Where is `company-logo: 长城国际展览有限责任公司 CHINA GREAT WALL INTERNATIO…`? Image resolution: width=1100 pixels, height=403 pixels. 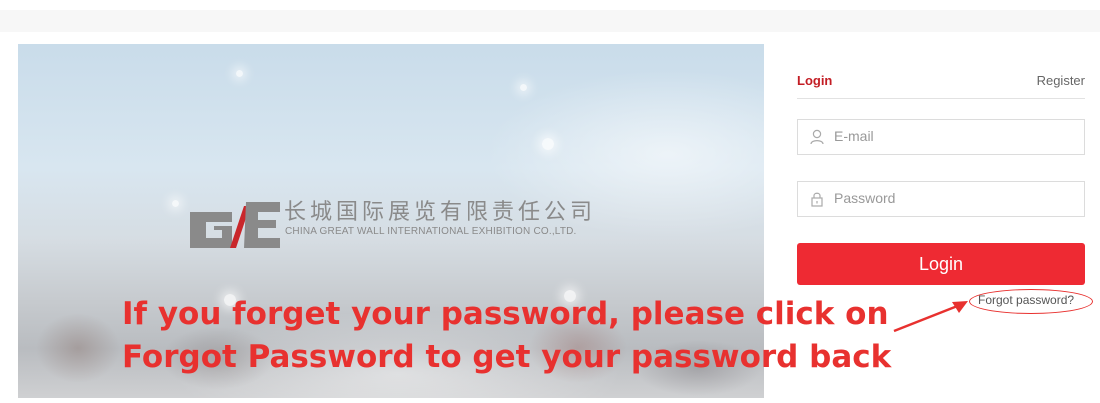
company-logo: 长城国际展览有限责任公司 CHINA GREAT WALL INTERNATIO… is located at coordinates (408, 222).